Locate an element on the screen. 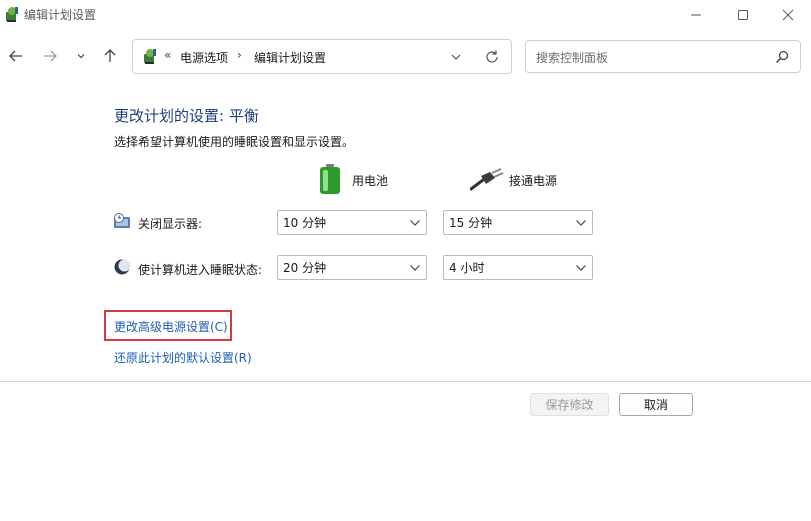  selected-value: 10 分钟 is located at coordinates (305, 223).